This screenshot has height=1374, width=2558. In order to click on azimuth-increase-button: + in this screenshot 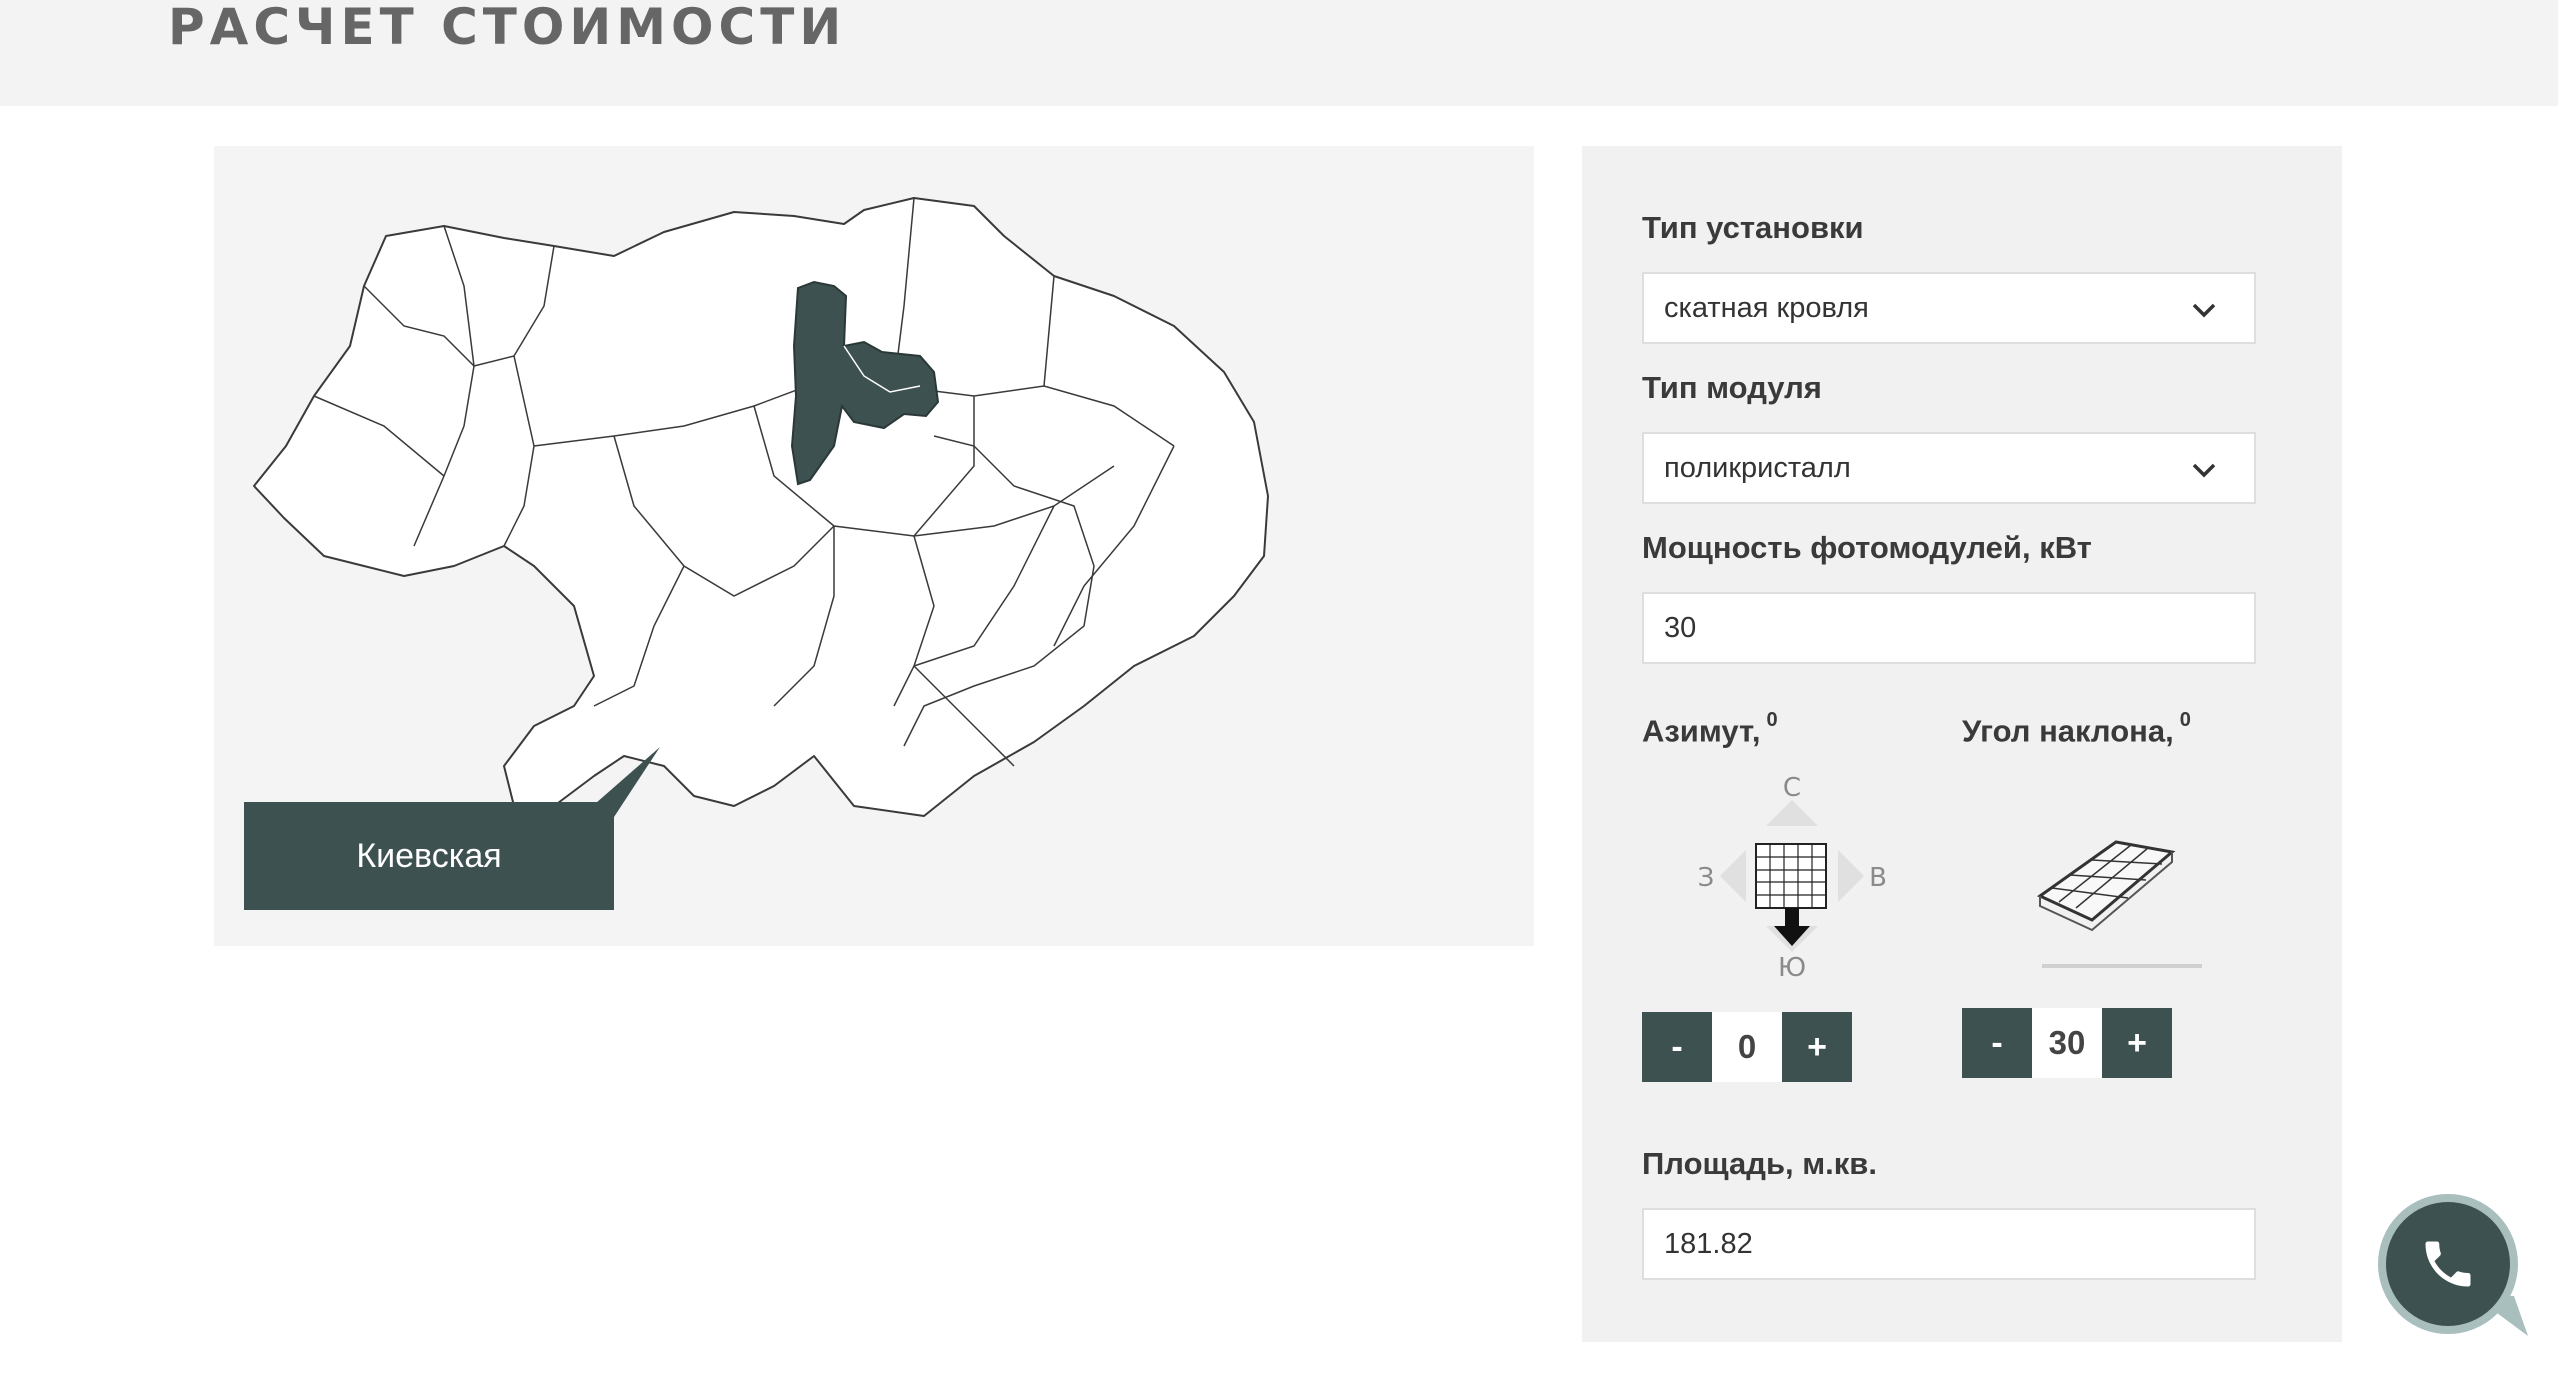, I will do `click(1817, 1047)`.